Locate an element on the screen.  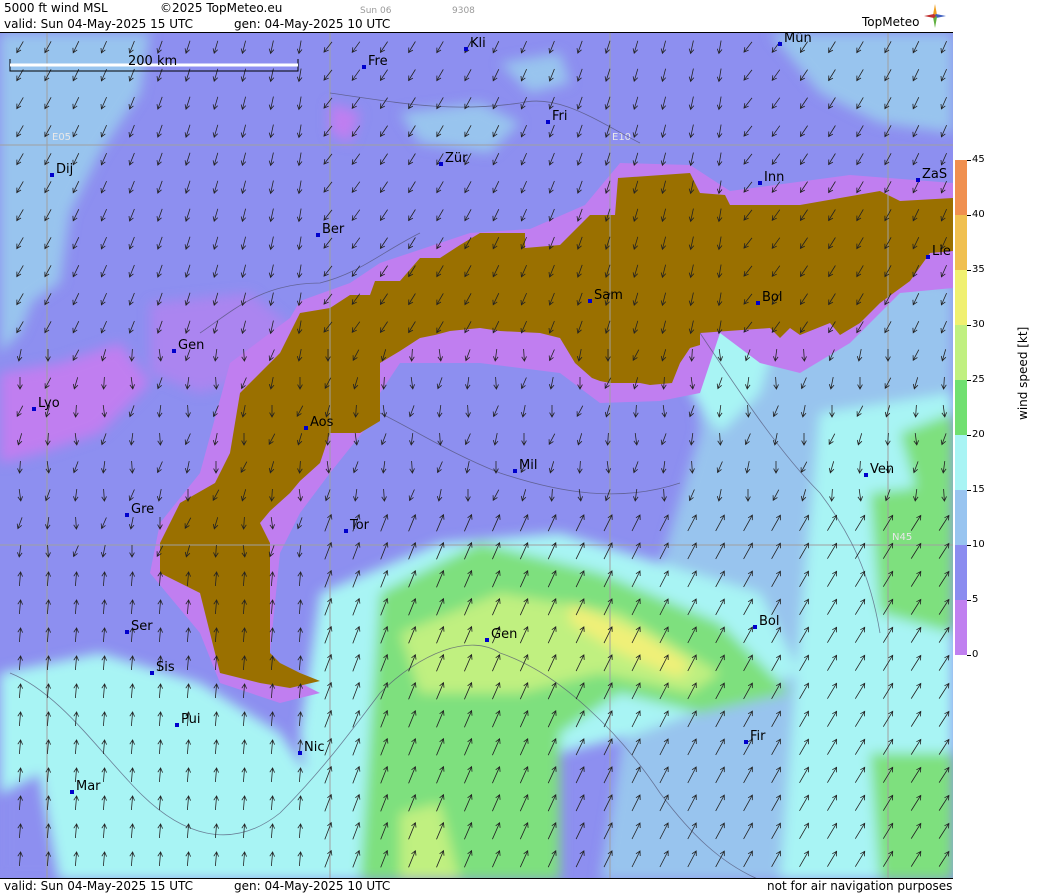
copyright-text: ©2025 TopMeteo.eu is located at coordinates (221, 8).